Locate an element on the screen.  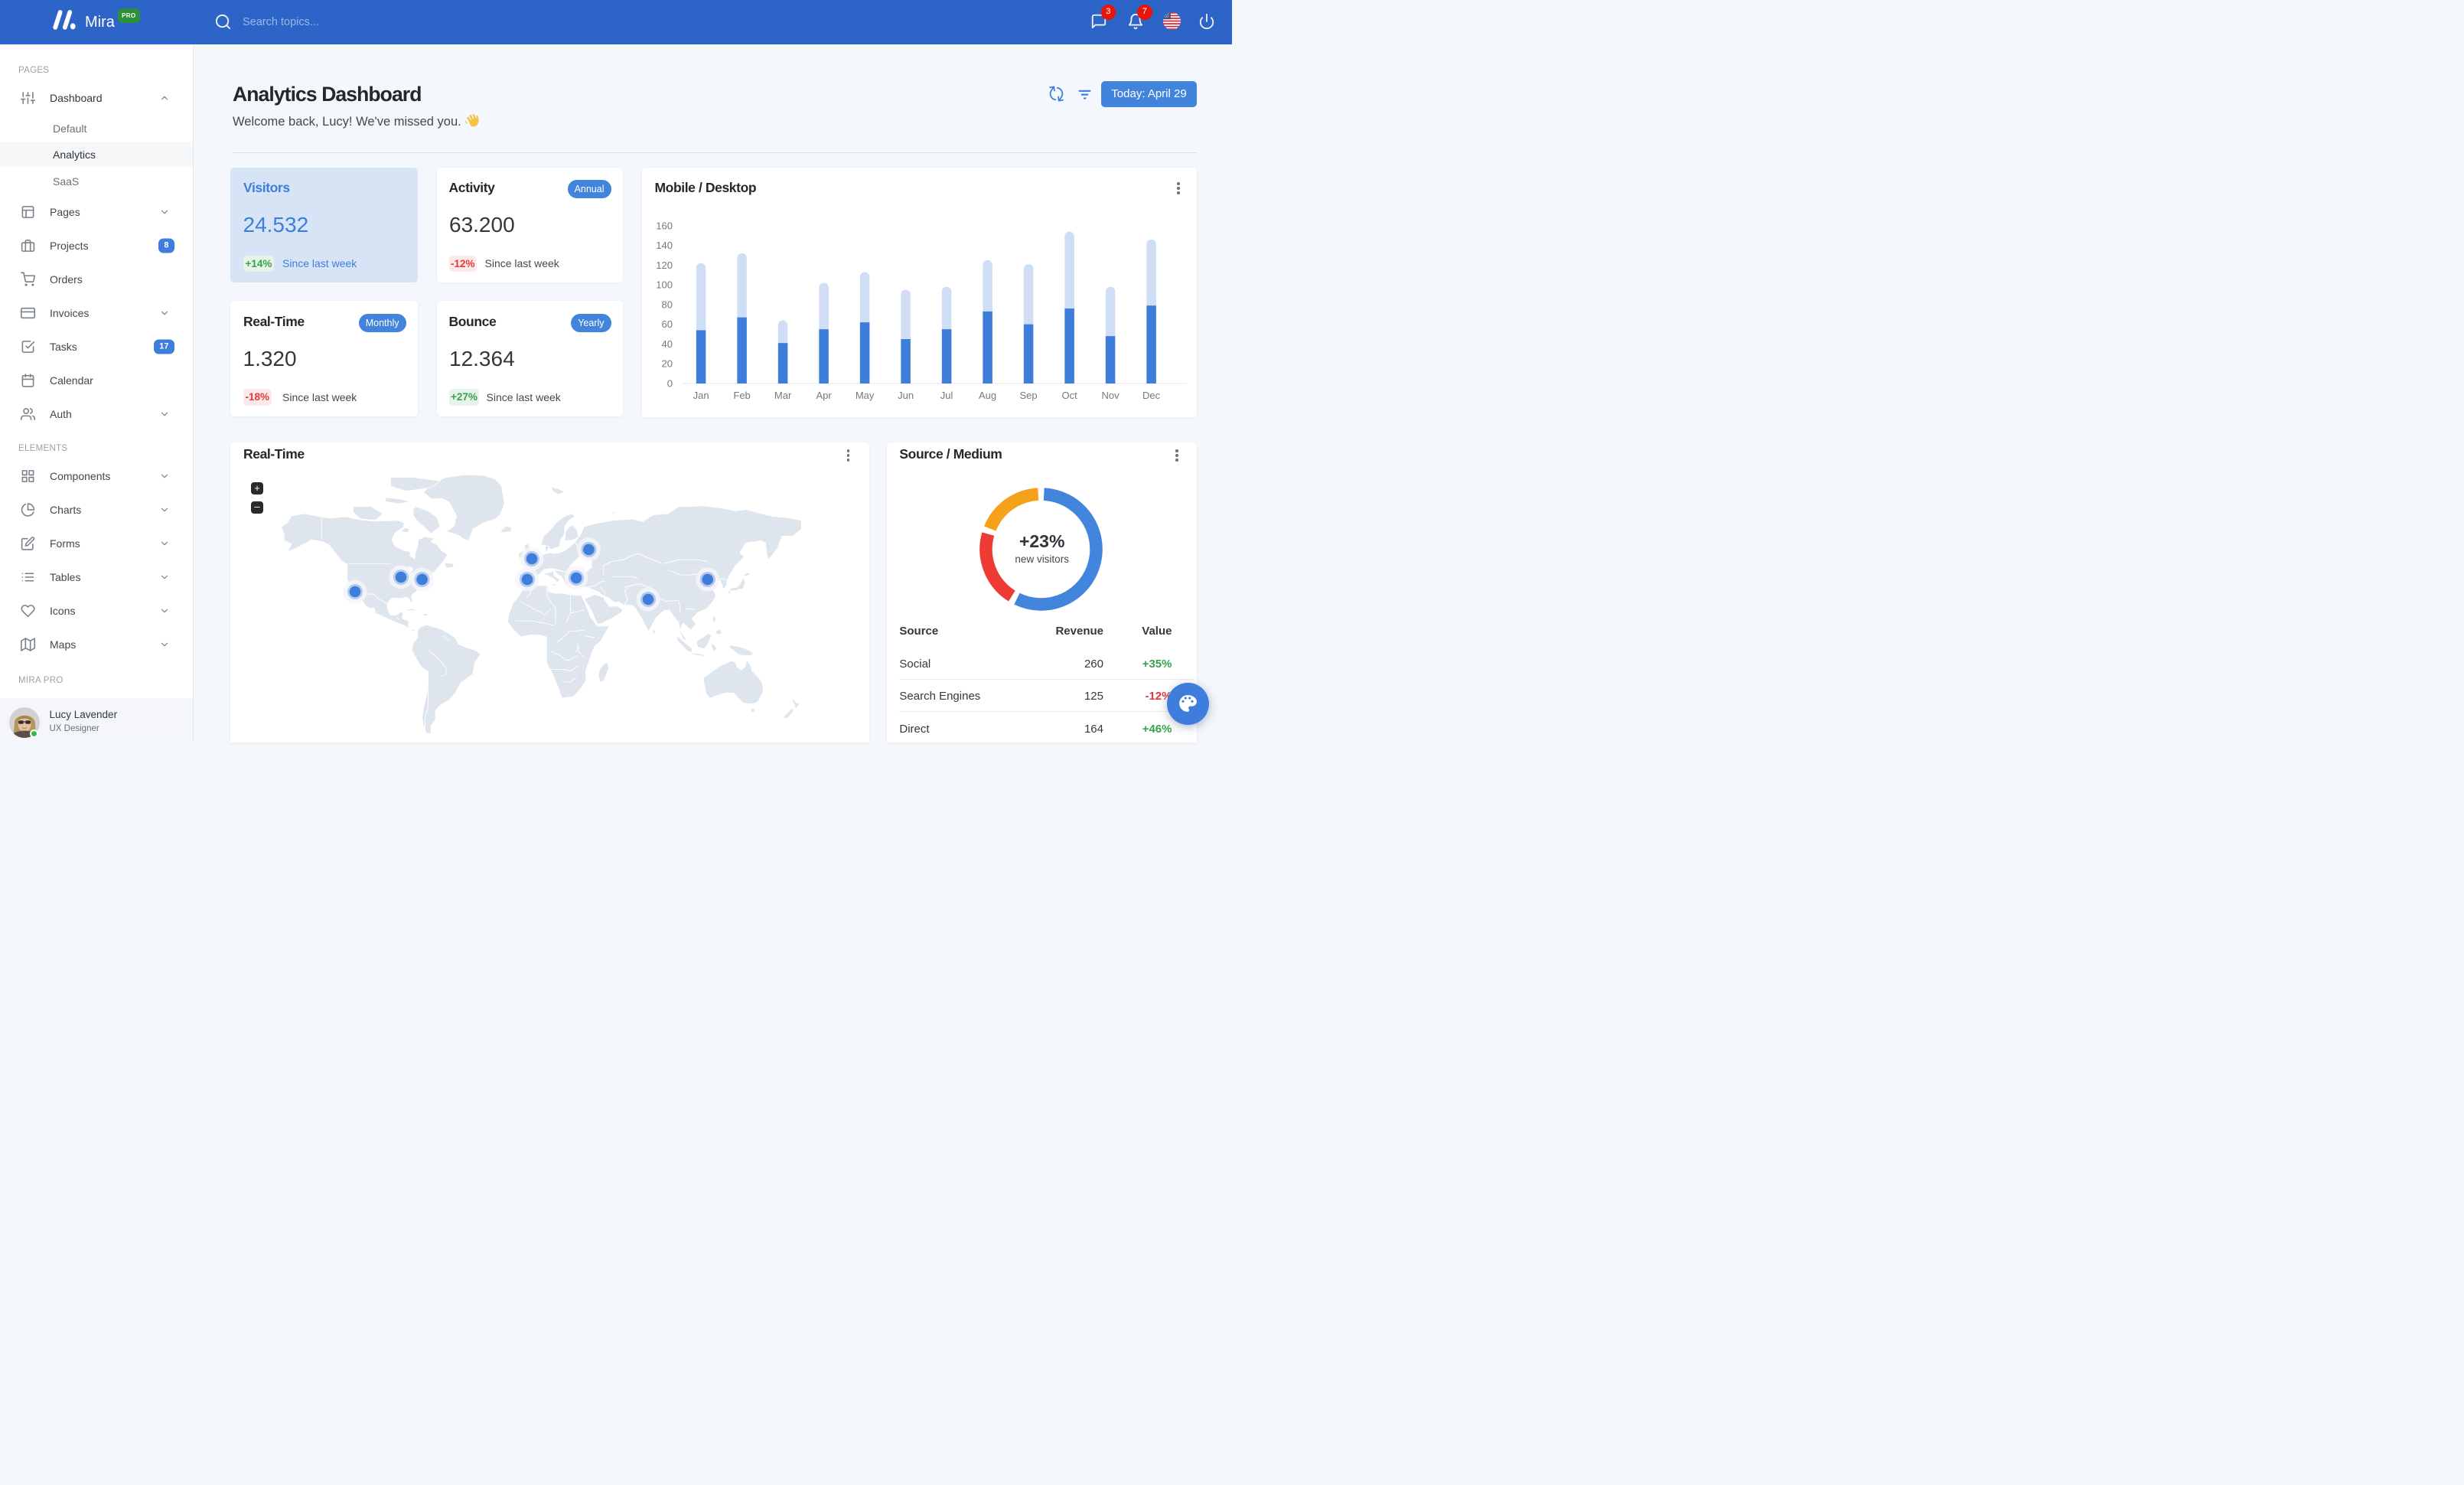
svg-text: Sep is located at coordinates (1028, 395).